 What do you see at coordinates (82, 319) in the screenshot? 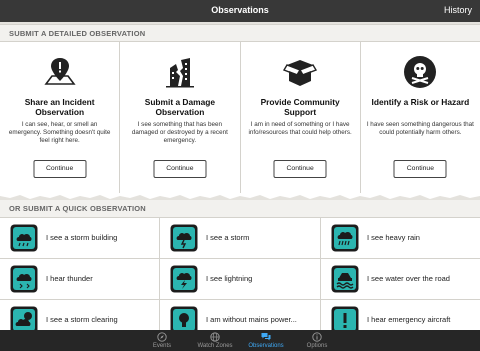
I see `quick-item-label: I see a storm clearing` at bounding box center [82, 319].